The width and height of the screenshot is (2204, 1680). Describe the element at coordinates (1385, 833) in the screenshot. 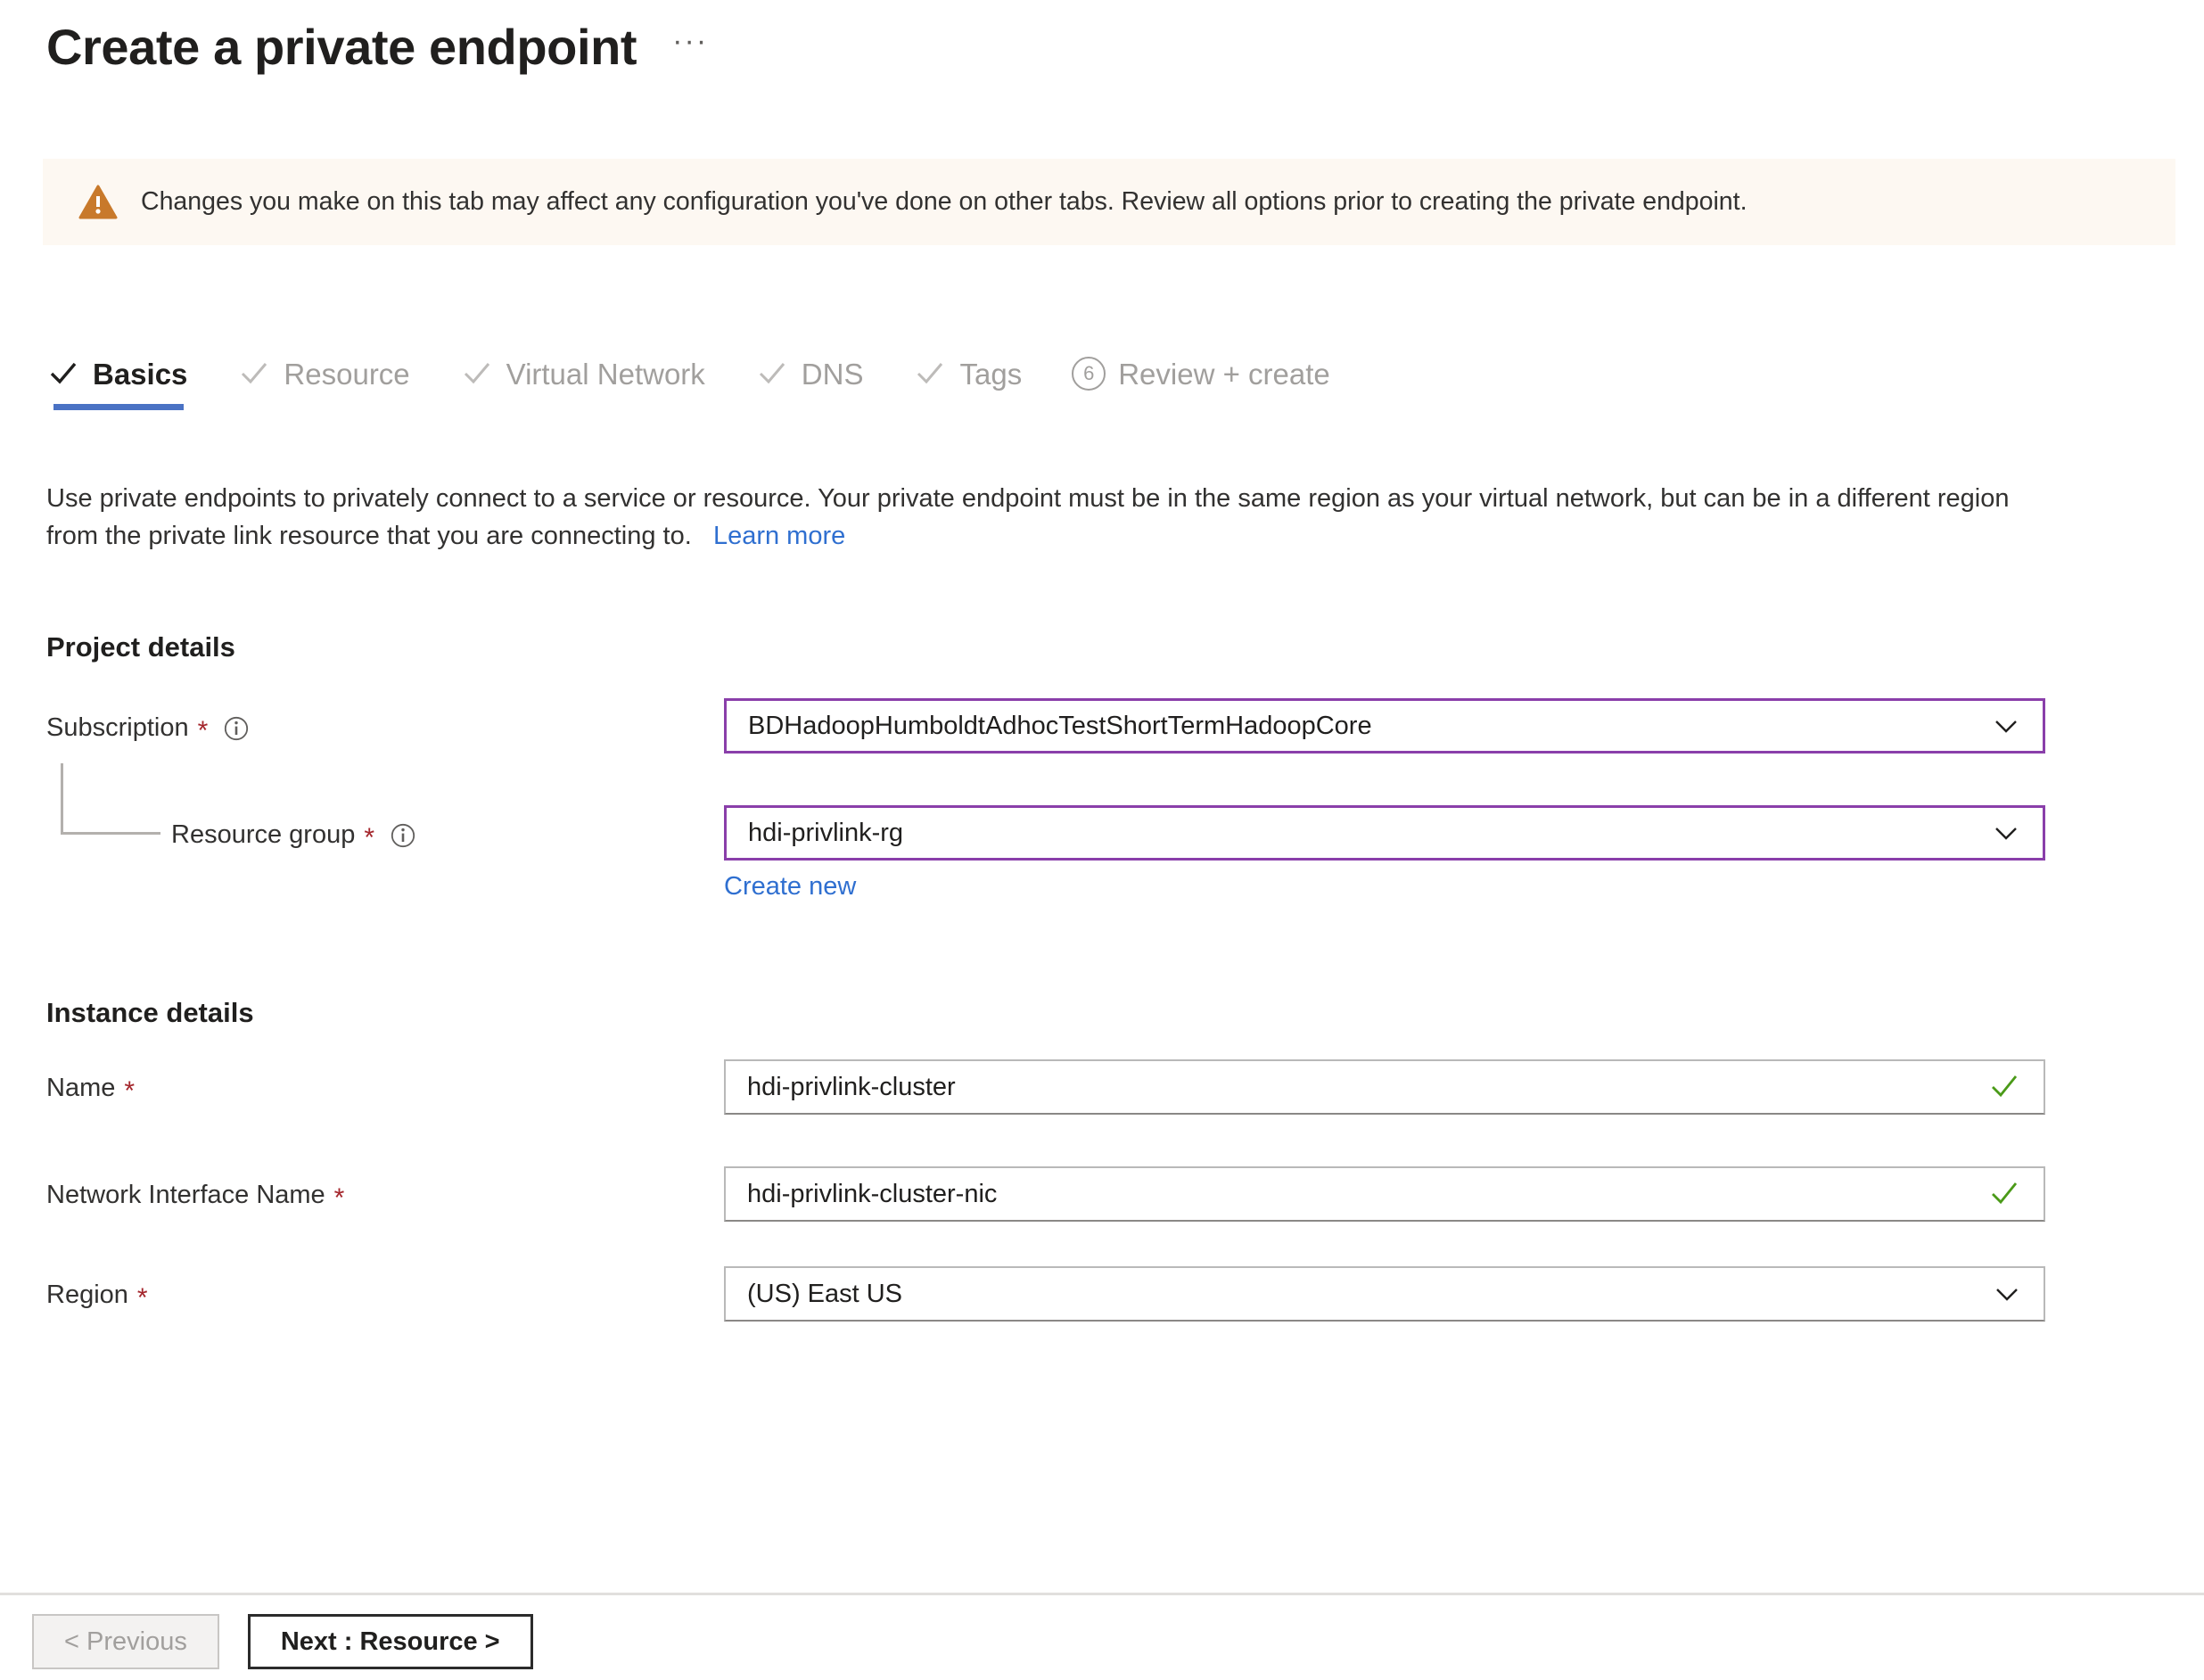

I see `resource-group-dropdown: hdi-privlink-rg` at that location.